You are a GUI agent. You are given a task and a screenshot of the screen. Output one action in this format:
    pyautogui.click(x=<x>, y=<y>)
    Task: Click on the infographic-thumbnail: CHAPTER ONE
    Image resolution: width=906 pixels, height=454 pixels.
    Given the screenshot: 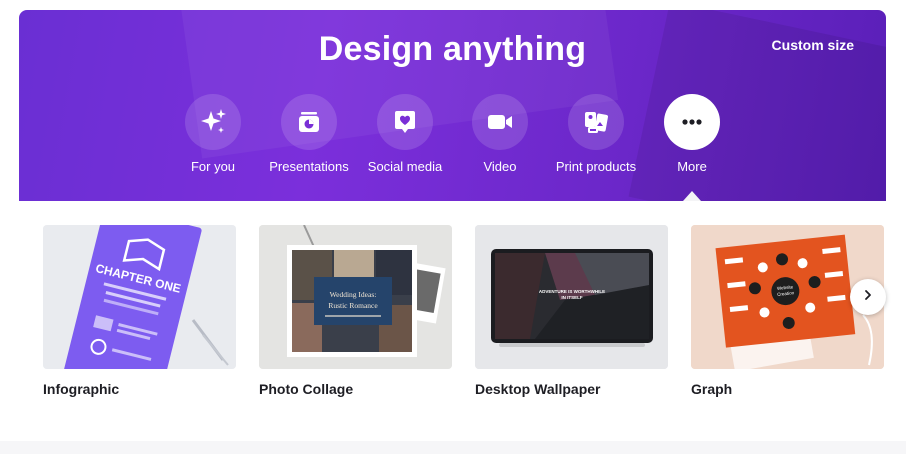 What is the action you would take?
    pyautogui.click(x=139, y=297)
    